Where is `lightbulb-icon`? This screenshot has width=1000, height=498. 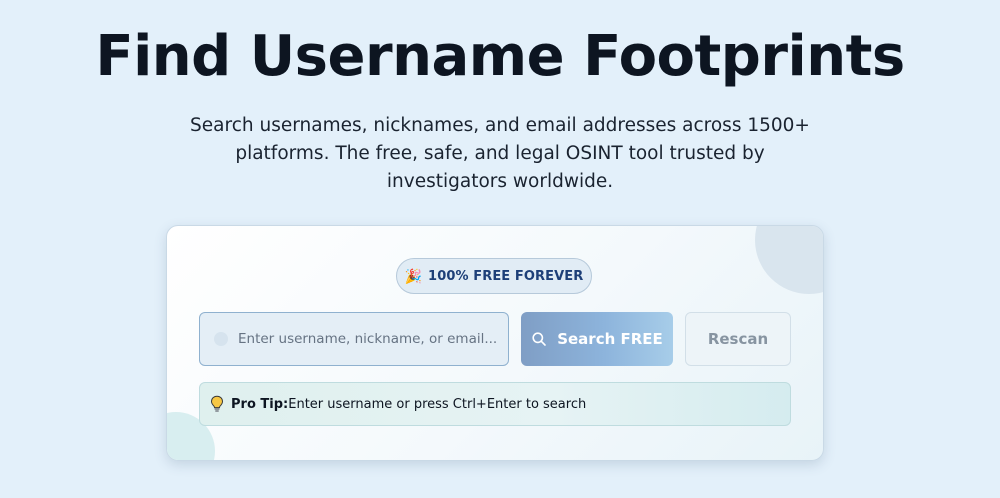 lightbulb-icon is located at coordinates (217, 404).